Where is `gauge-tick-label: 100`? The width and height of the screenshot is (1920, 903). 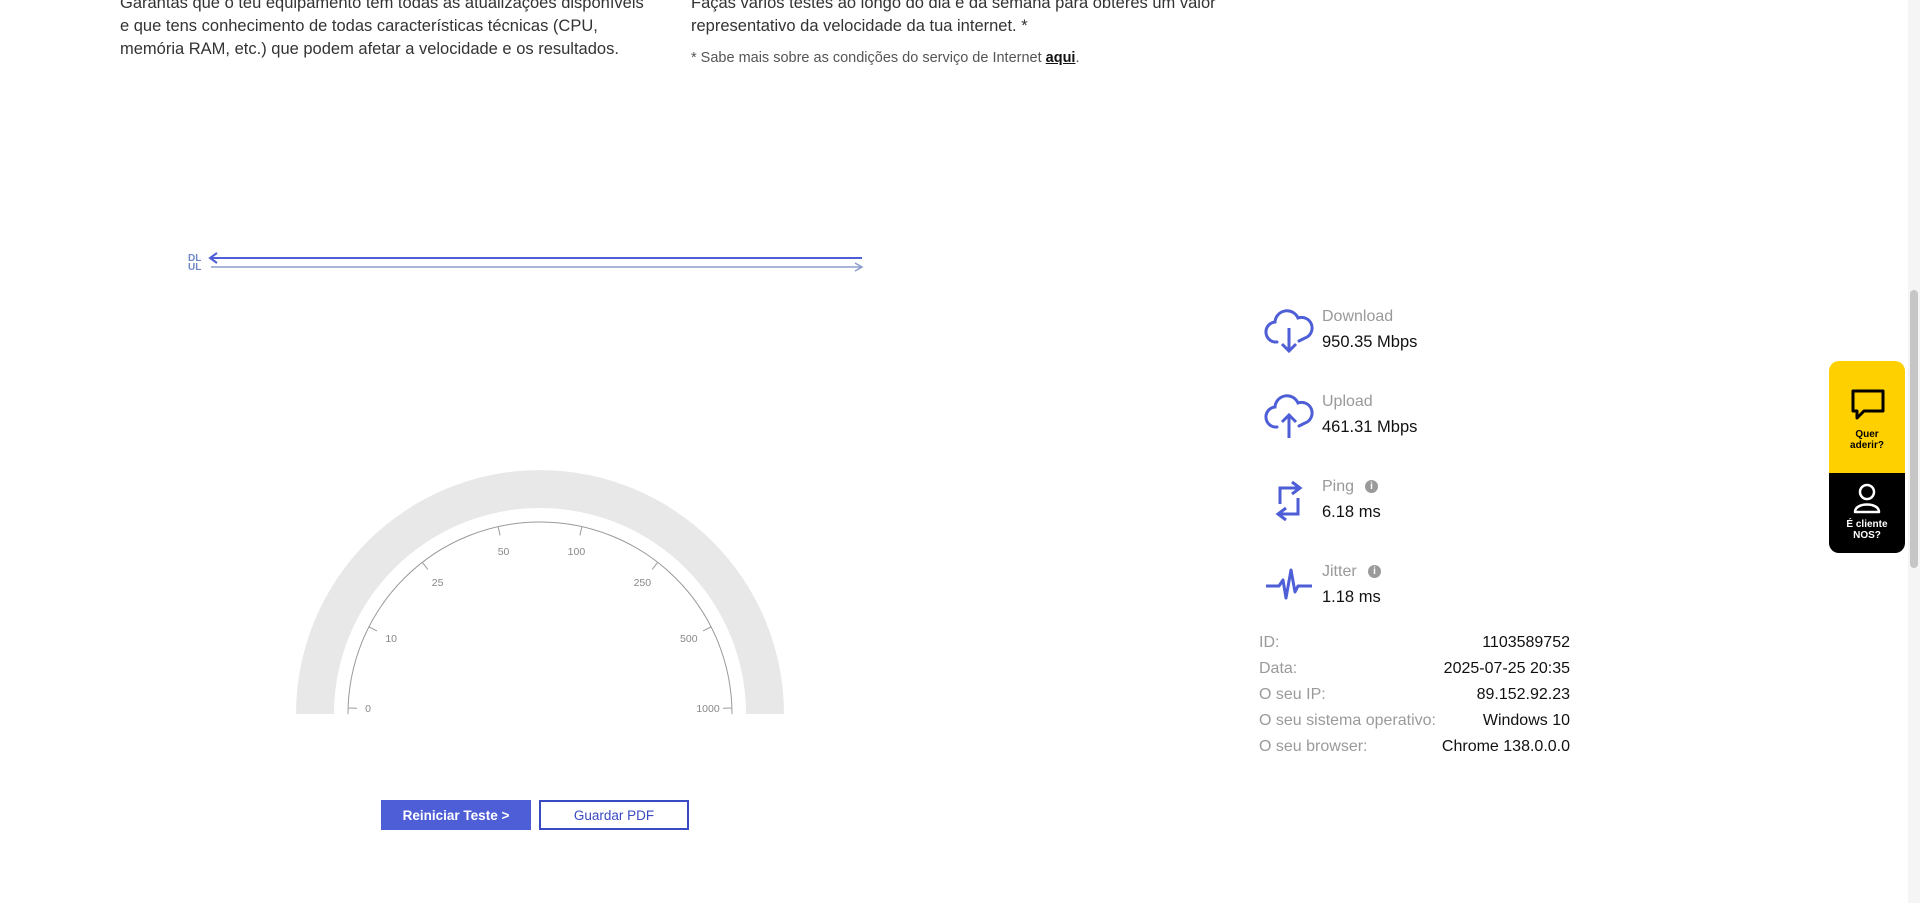
gauge-tick-label: 100 is located at coordinates (577, 552).